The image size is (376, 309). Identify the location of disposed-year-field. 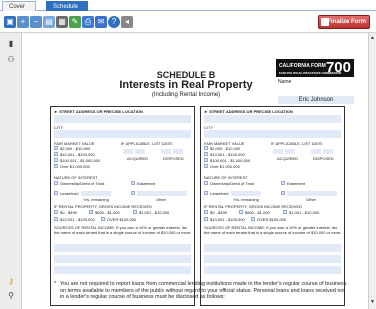
(178, 151).